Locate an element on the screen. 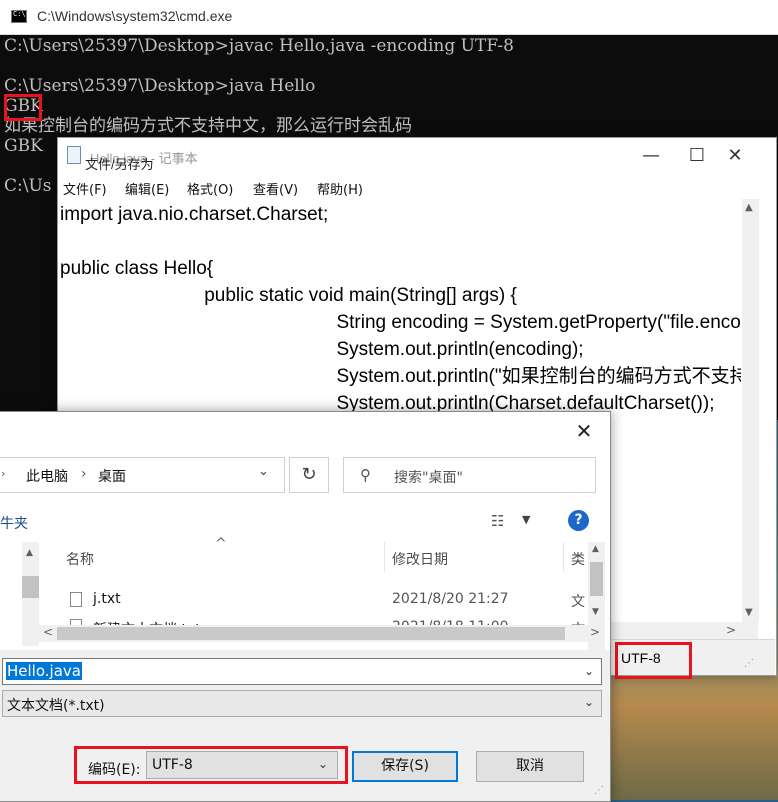  menu-edit: 编辑(E) is located at coordinates (147, 188).